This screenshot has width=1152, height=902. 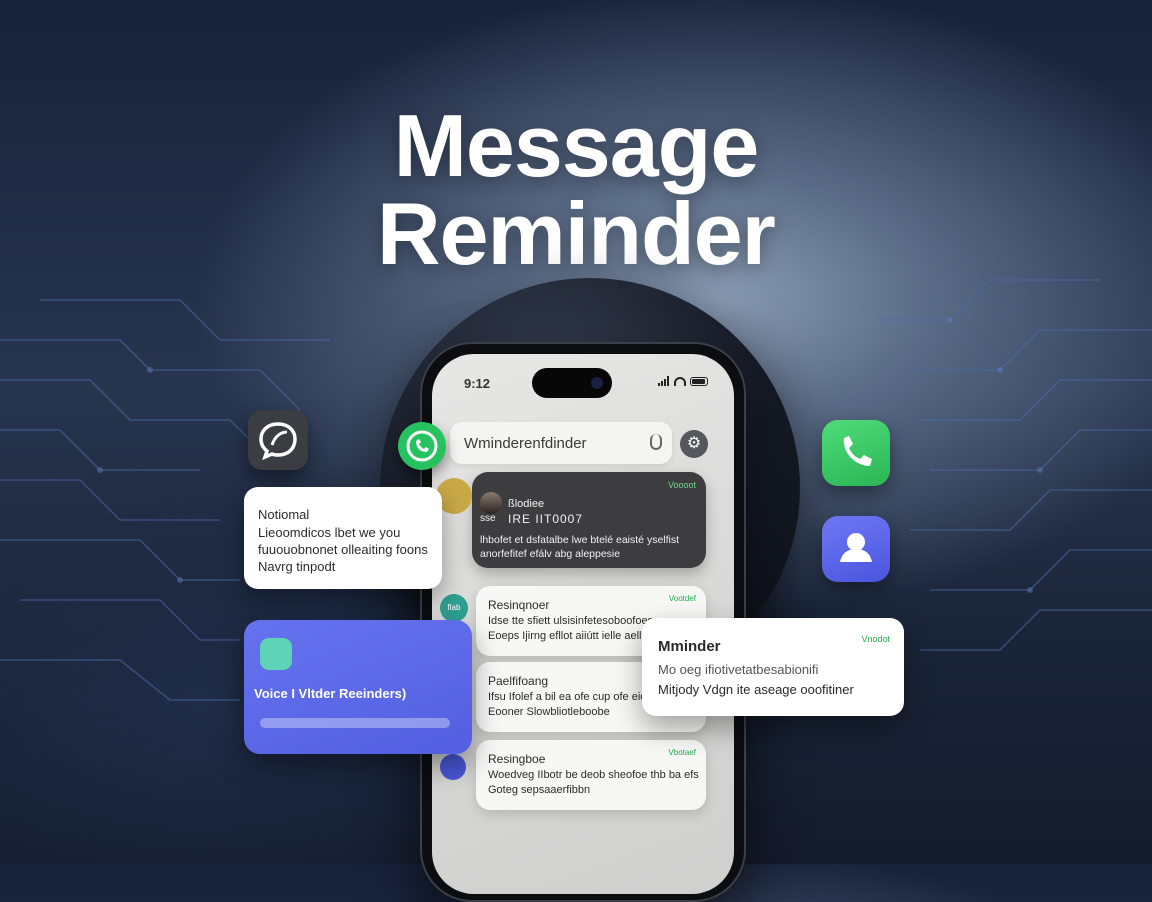 What do you see at coordinates (329, 532) in the screenshot?
I see `notification-line1: Lieoomdicos lbet we you` at bounding box center [329, 532].